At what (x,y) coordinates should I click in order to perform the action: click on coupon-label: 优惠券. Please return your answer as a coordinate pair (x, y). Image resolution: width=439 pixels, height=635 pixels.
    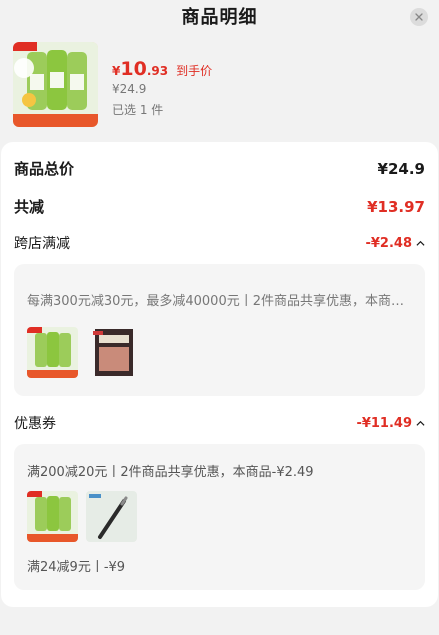
    Looking at the image, I should click on (35, 424).